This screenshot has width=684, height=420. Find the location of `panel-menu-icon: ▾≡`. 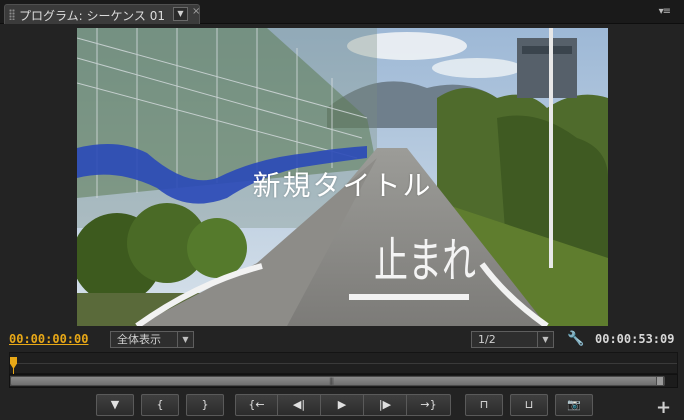

panel-menu-icon: ▾≡ is located at coordinates (665, 11).